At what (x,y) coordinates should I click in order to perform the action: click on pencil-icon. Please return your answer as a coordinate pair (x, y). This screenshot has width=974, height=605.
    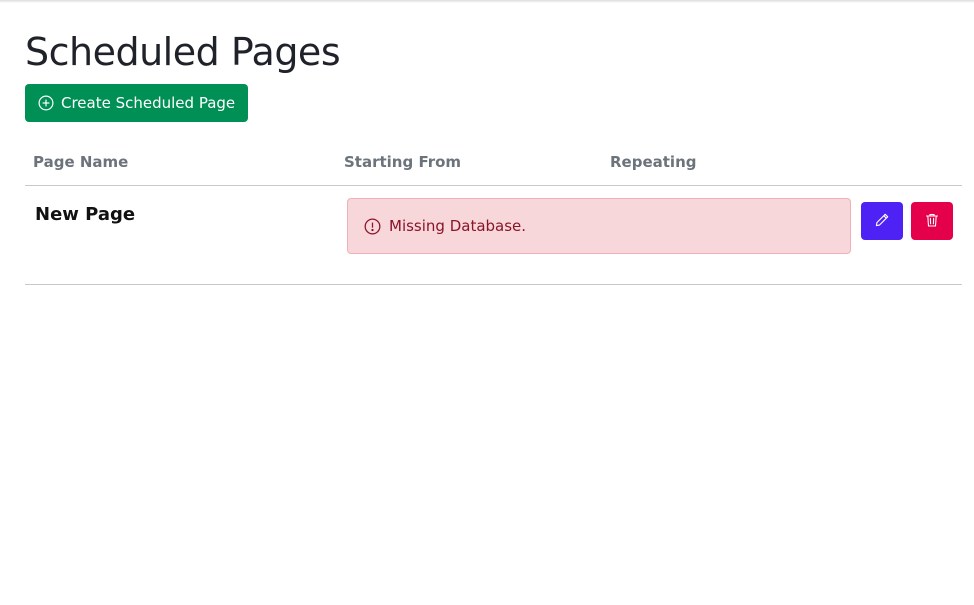
    Looking at the image, I should click on (882, 221).